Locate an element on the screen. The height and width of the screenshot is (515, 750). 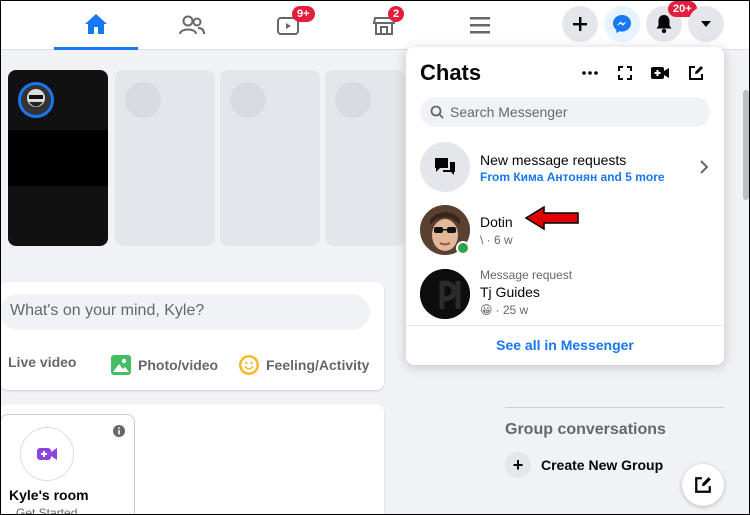
photo-video-button: Photo/video is located at coordinates (164, 365).